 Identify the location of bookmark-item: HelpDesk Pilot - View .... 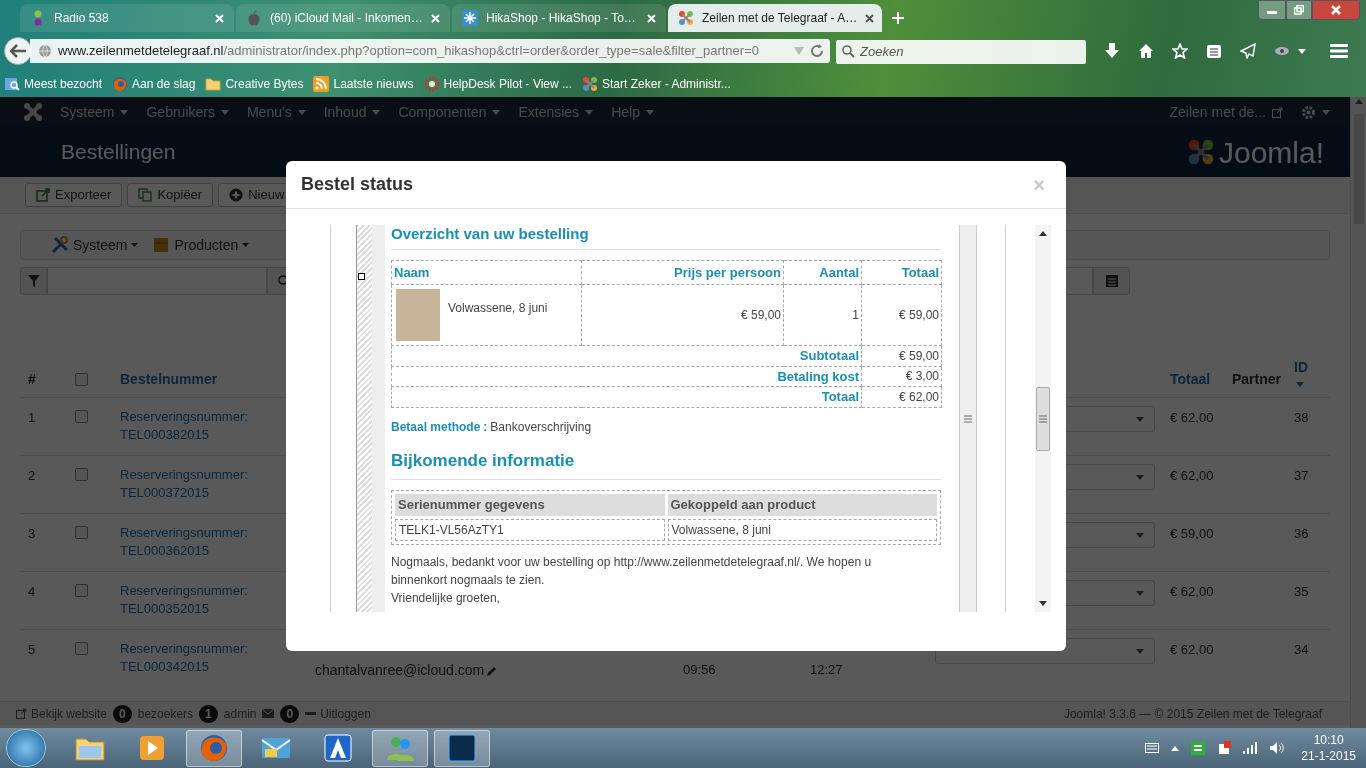
(498, 83).